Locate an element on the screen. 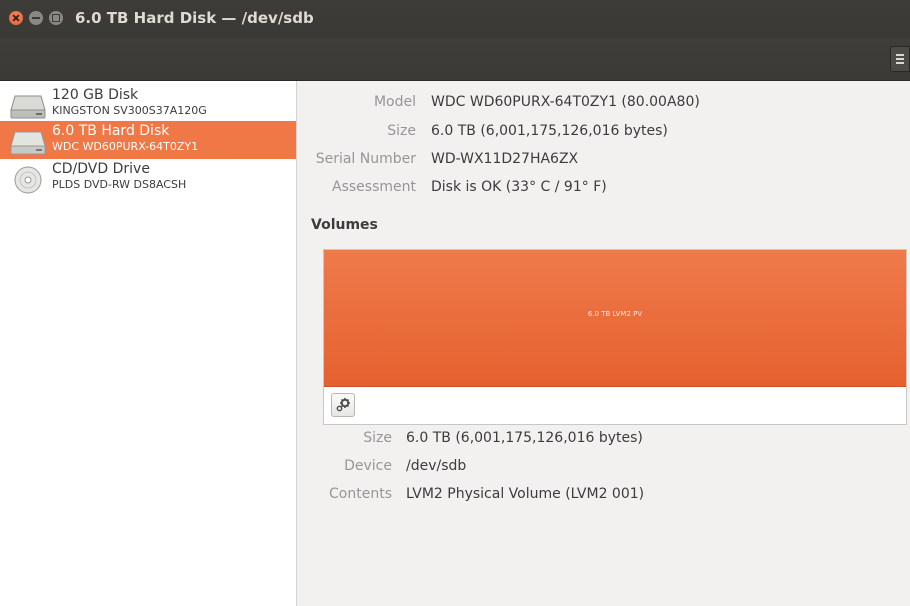 The width and height of the screenshot is (910, 606). drive-item-120gb: 120 GB Disk KINGSTON SV300S37A120G is located at coordinates (148, 104).